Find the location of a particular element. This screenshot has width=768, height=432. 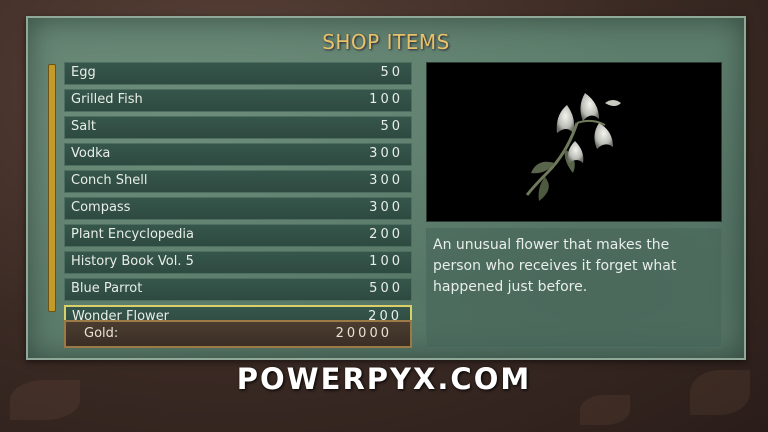

item-row-compass: Compass 300 is located at coordinates (238, 208).